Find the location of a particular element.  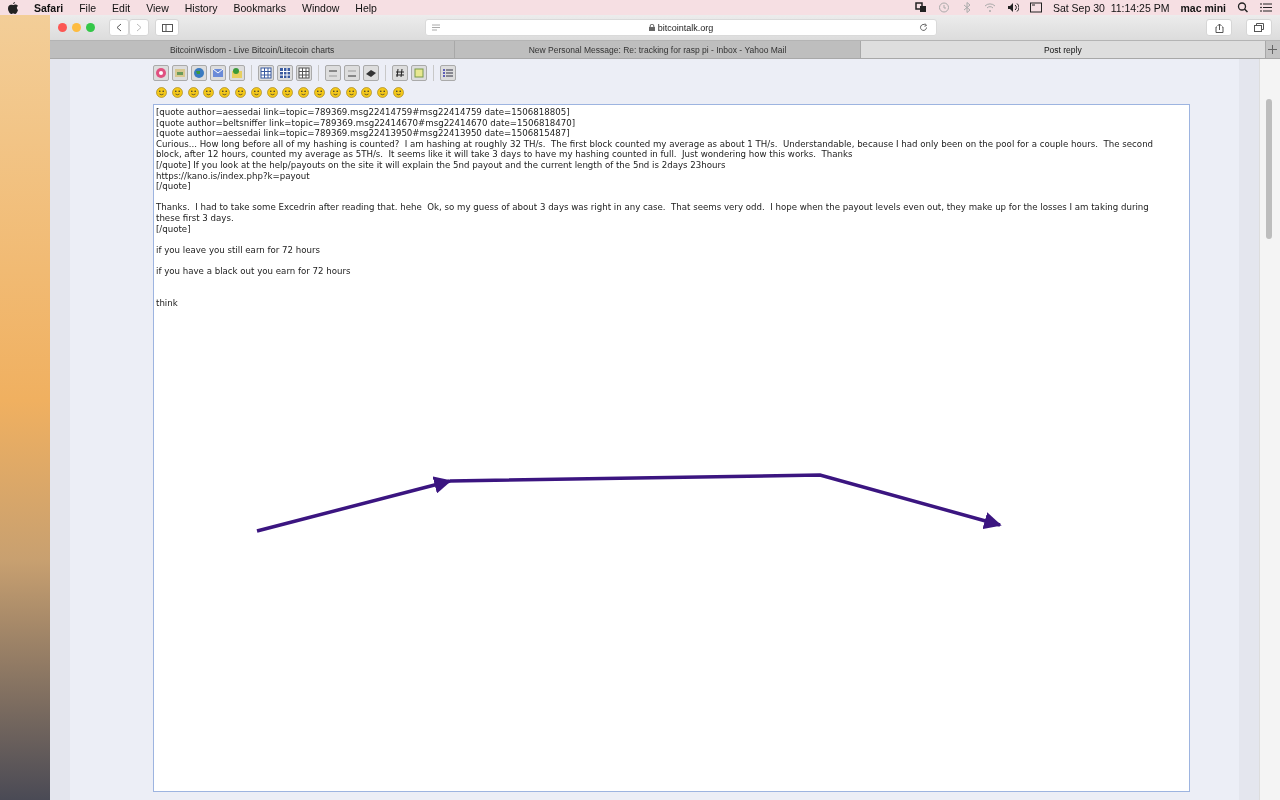

scrollbar-thumb is located at coordinates (1269, 169).